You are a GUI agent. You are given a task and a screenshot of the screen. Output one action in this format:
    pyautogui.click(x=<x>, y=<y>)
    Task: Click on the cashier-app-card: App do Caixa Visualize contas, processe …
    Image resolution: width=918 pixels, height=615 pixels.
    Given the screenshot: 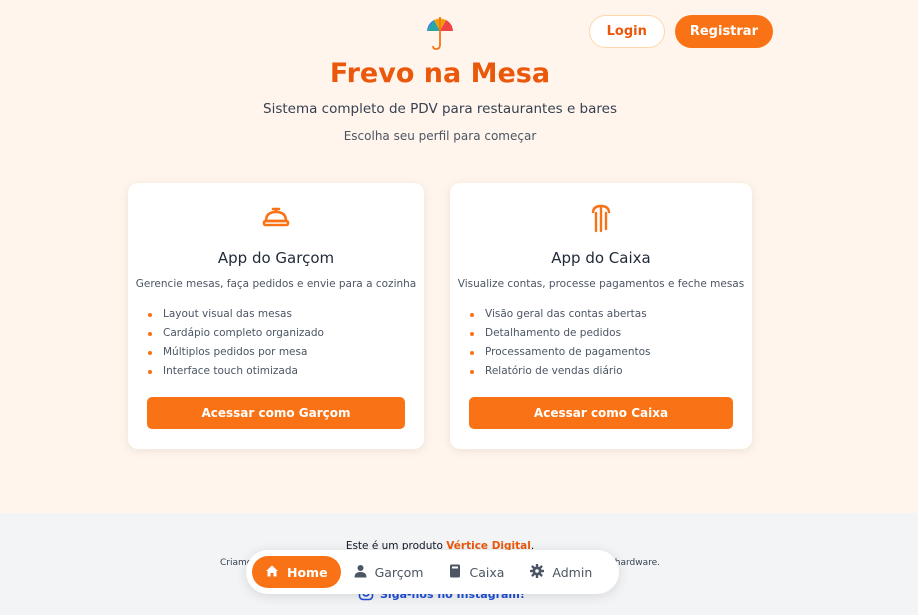 What is the action you would take?
    pyautogui.click(x=601, y=316)
    